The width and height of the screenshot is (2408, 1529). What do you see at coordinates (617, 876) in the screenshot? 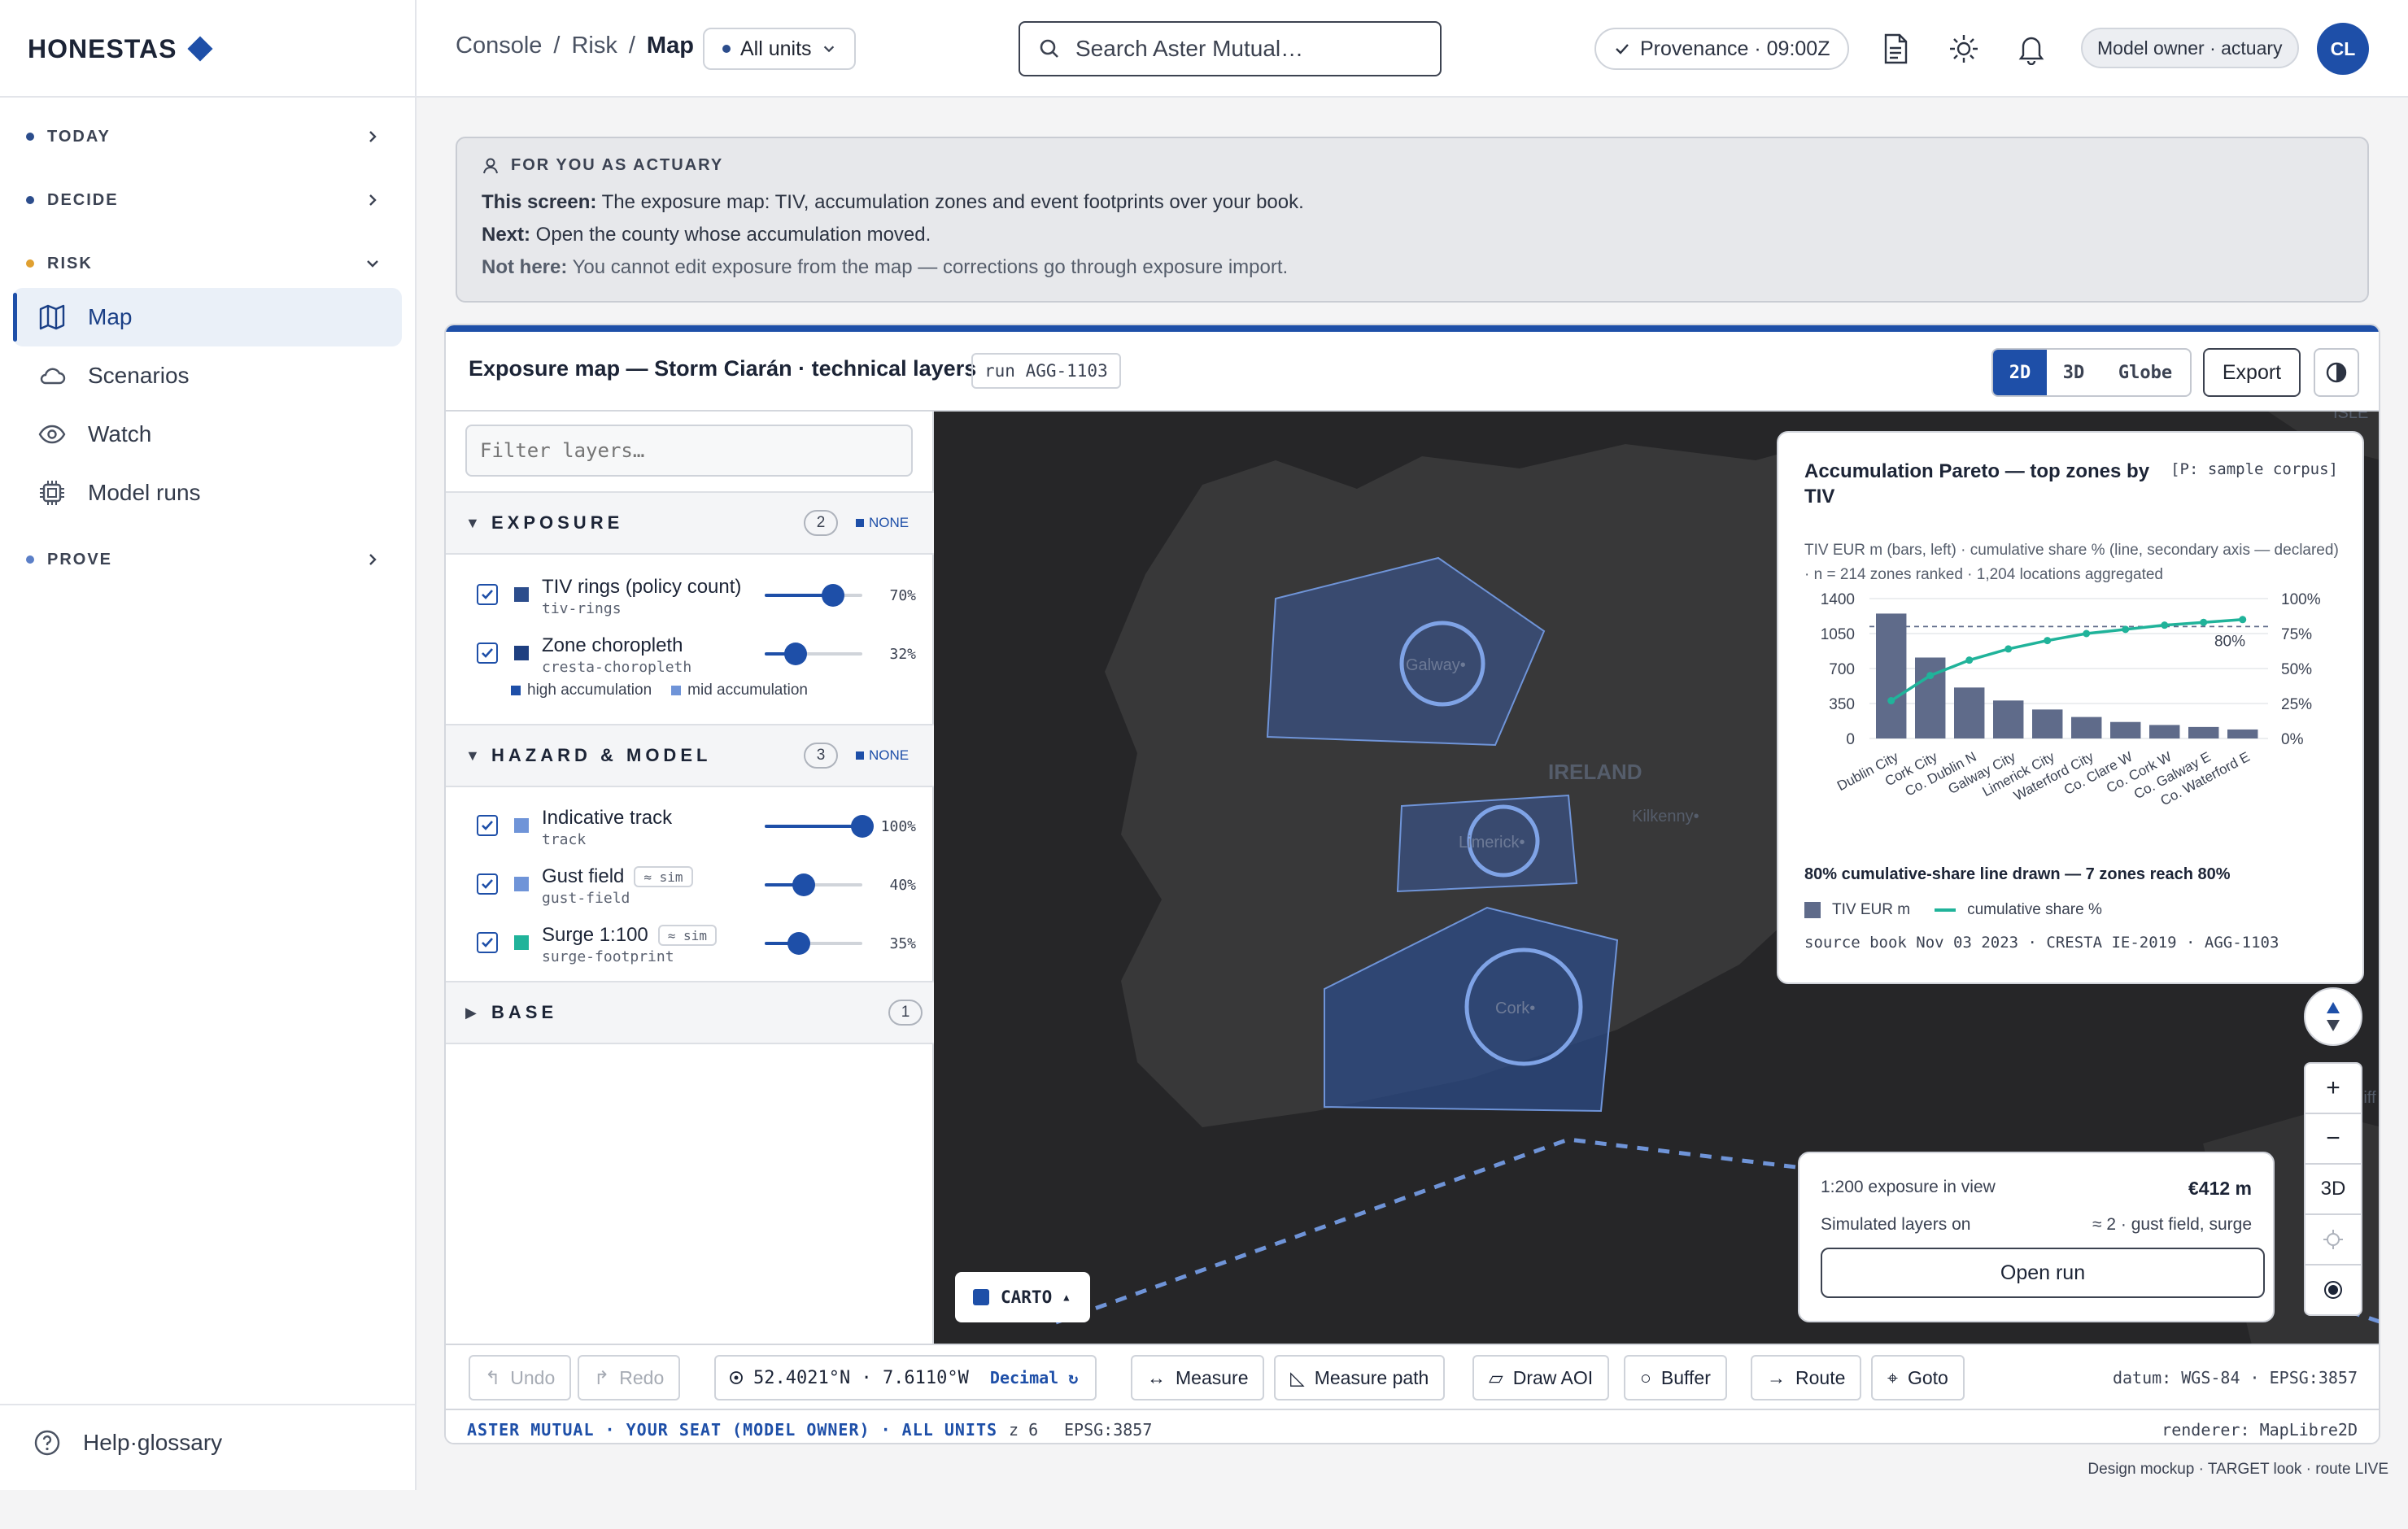
I see `layer-name: Gust field ≈ sim` at bounding box center [617, 876].